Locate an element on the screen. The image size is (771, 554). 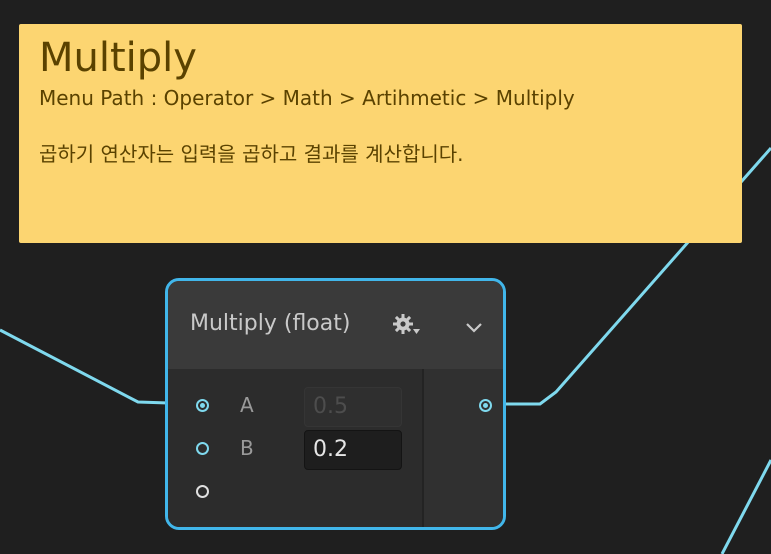
output-port is located at coordinates (485, 405).